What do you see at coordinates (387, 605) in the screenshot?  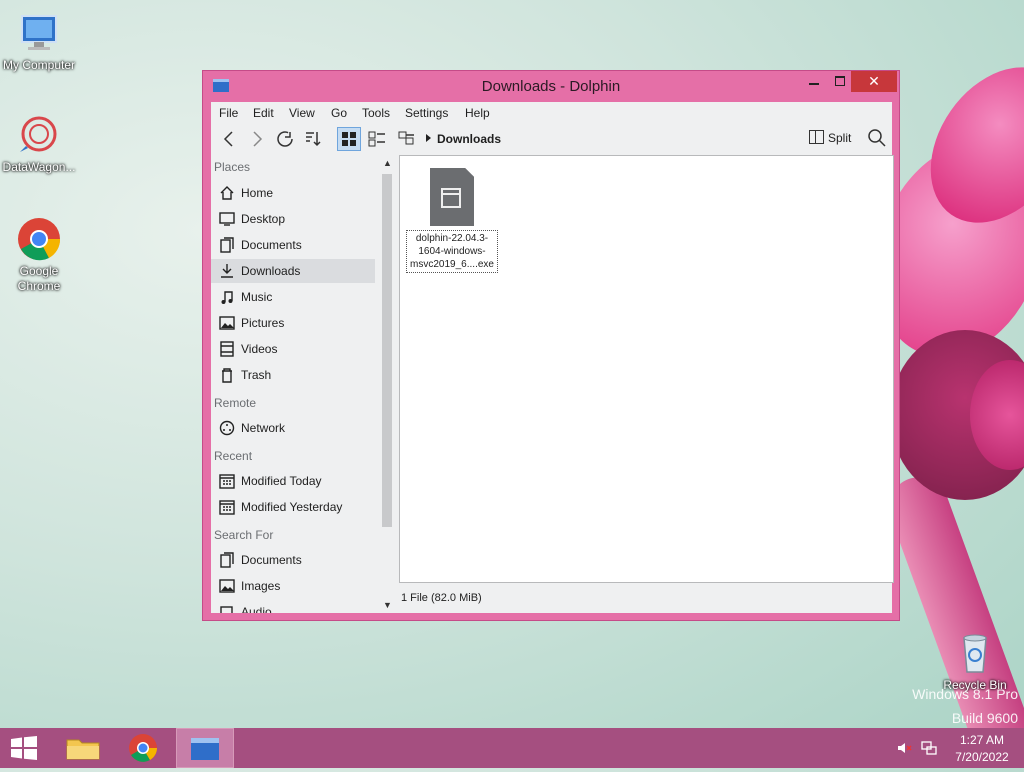 I see `scroll-down-icon: ▼` at bounding box center [387, 605].